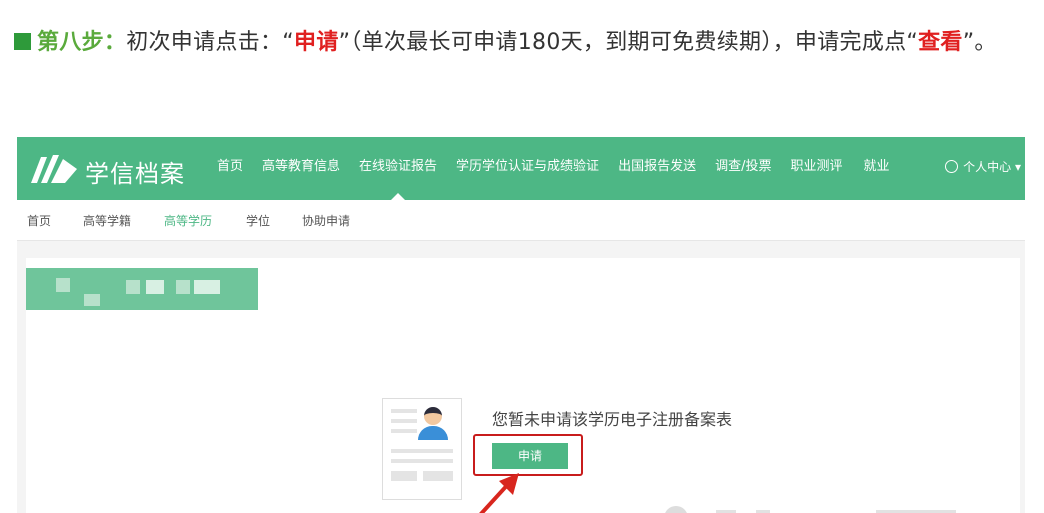 The width and height of the screenshot is (1044, 513). What do you see at coordinates (676, 509) in the screenshot?
I see `blurred-icon` at bounding box center [676, 509].